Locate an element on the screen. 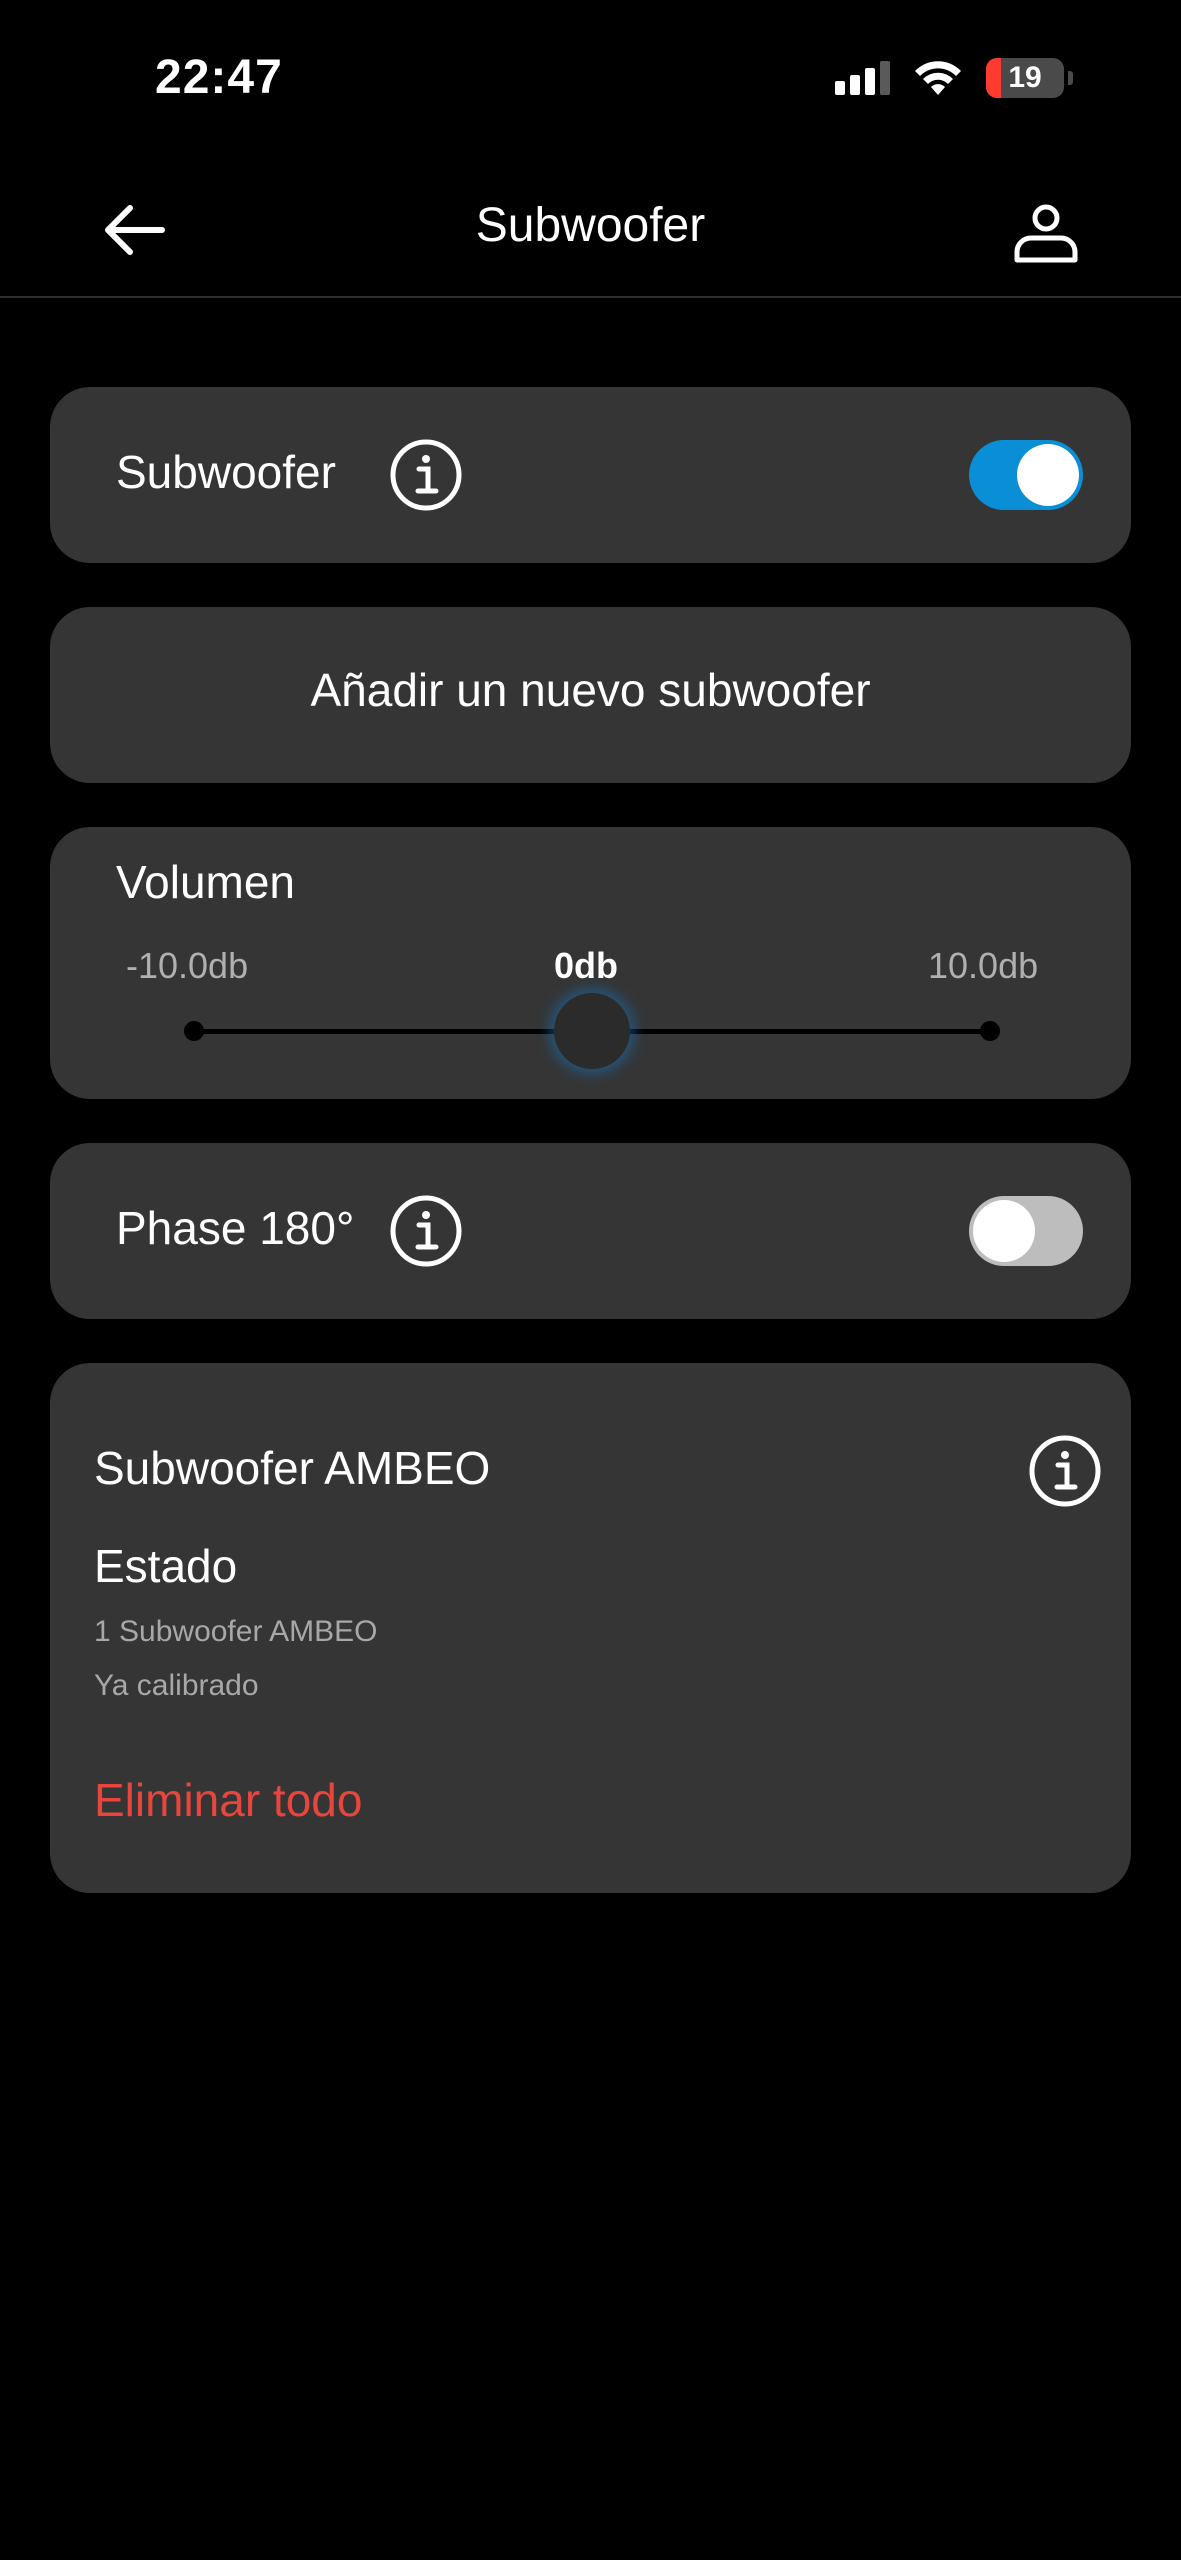 The image size is (1181, 2560). phase-toggle-card: Phase 180° is located at coordinates (590, 1231).